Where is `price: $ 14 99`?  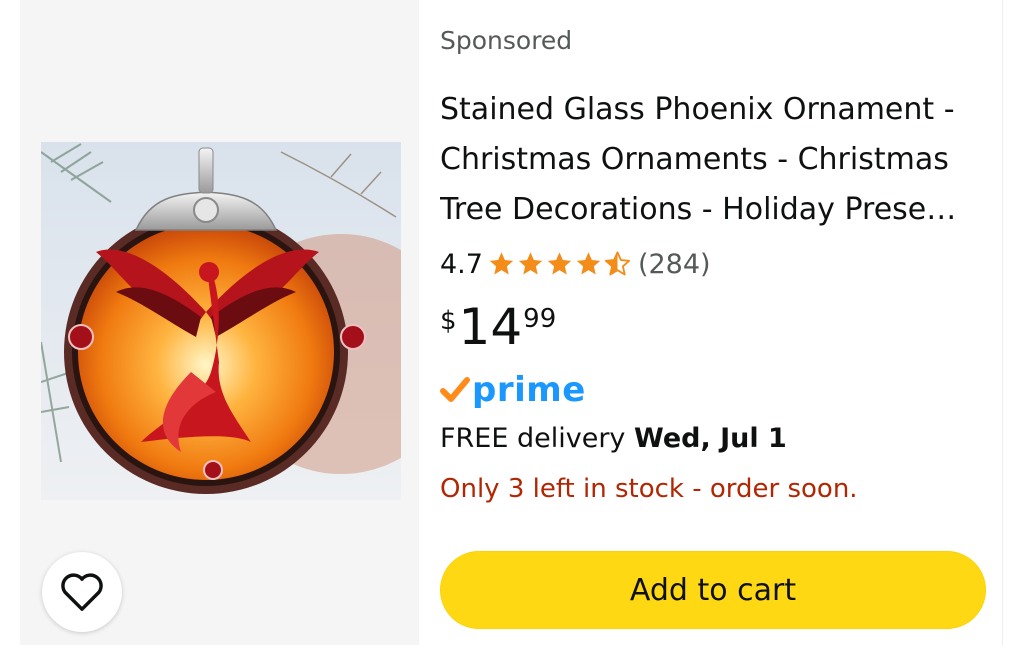 price: $ 14 99 is located at coordinates (498, 327).